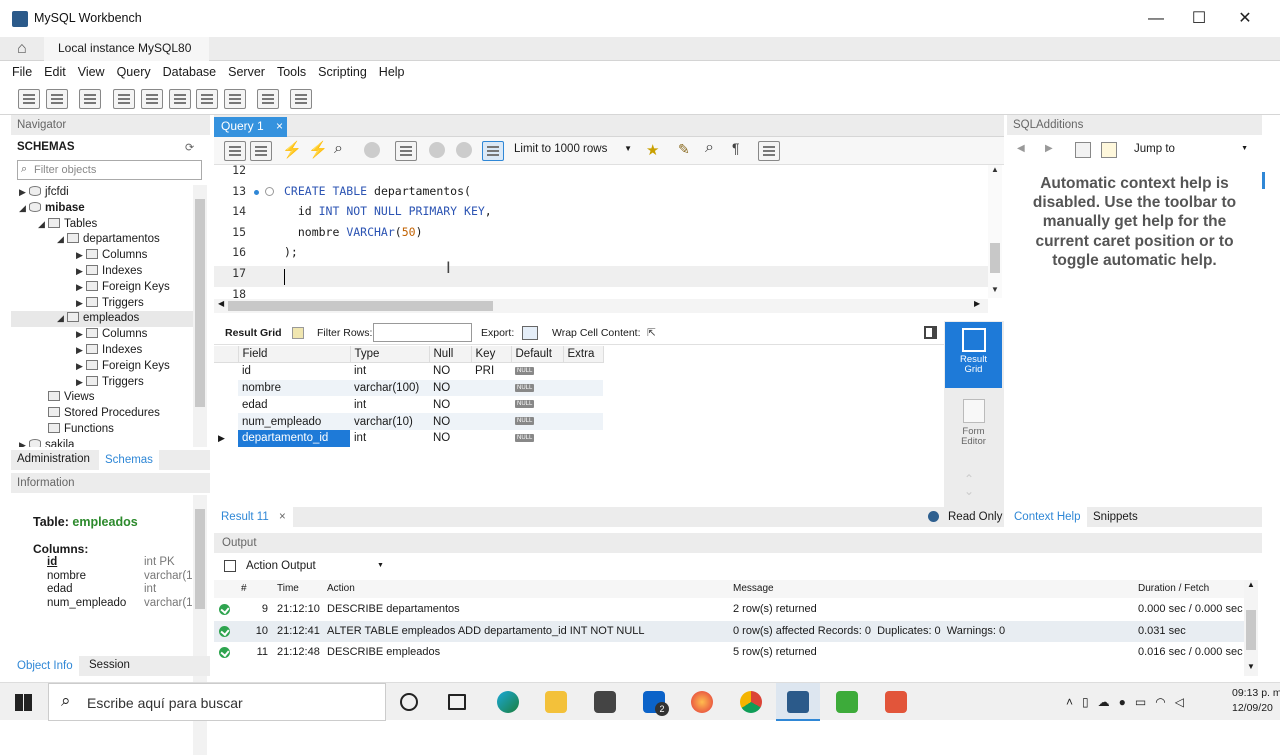  I want to click on grid-cell: id, so click(294, 371).